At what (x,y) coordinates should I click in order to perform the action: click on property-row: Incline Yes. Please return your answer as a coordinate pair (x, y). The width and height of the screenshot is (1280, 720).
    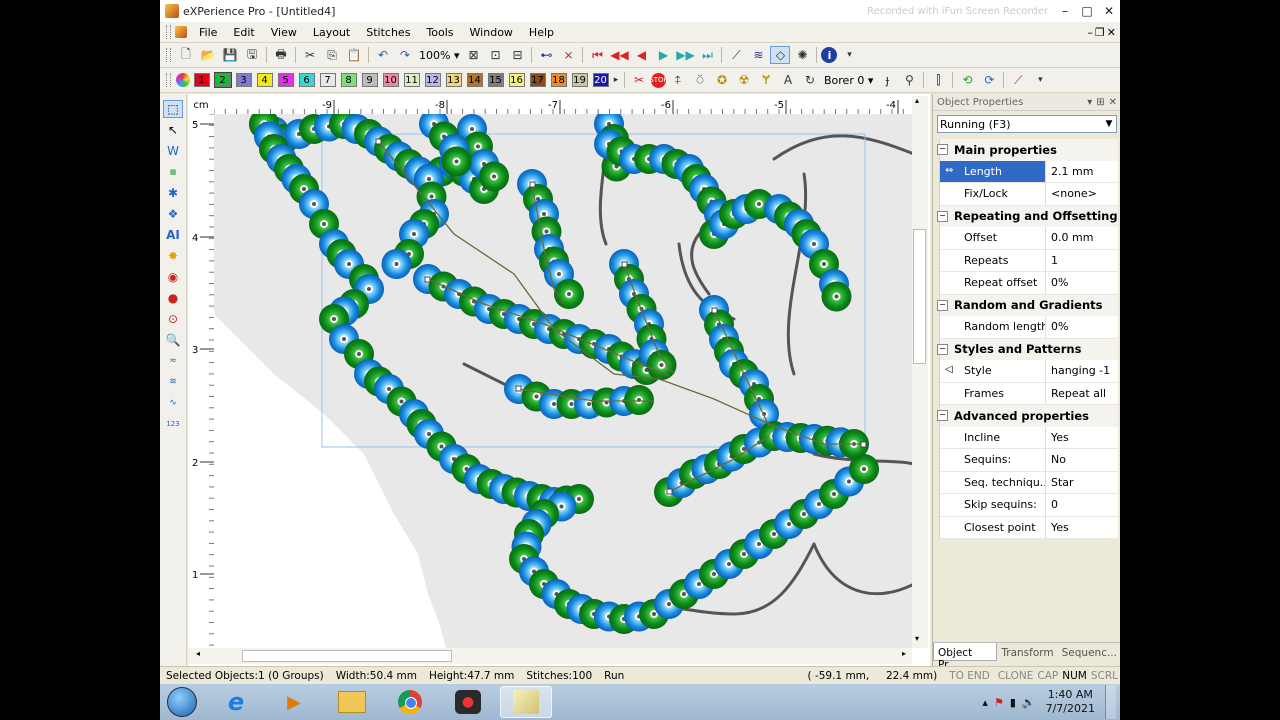
    Looking at the image, I should click on (1029, 437).